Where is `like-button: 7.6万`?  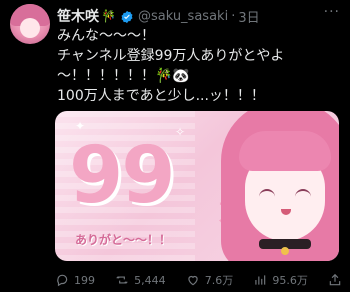
like-button: 7.6万 is located at coordinates (210, 280).